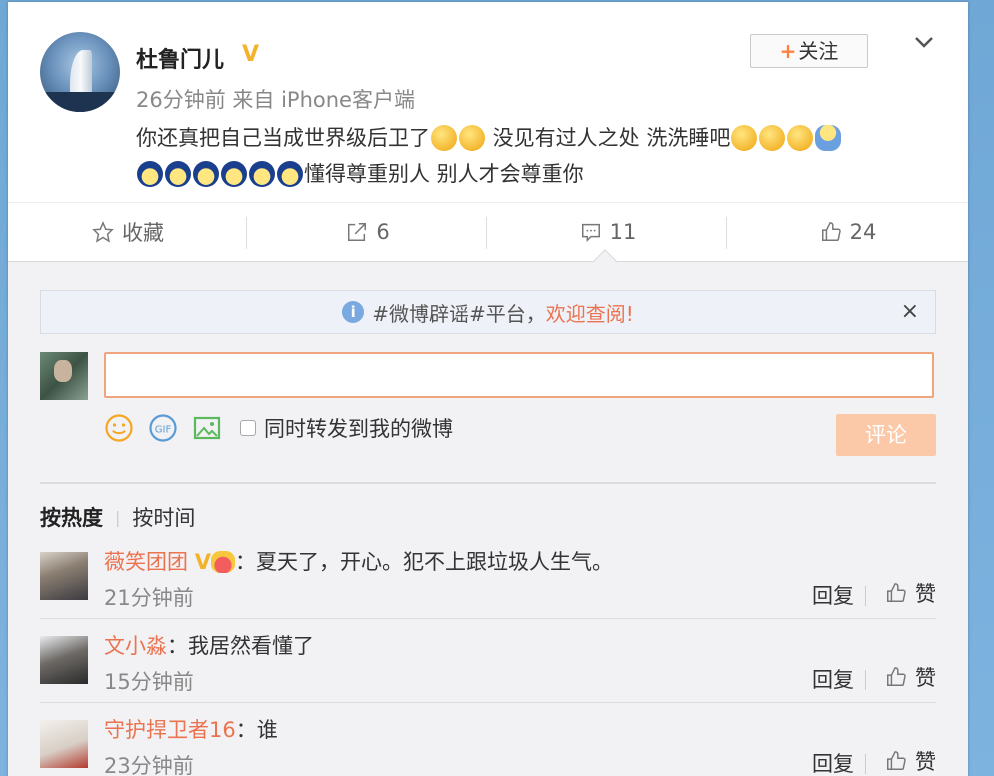 The image size is (994, 776). I want to click on comment-item: 文小淼：我居然看懂了 15分钟前 回复 赞, so click(488, 668).